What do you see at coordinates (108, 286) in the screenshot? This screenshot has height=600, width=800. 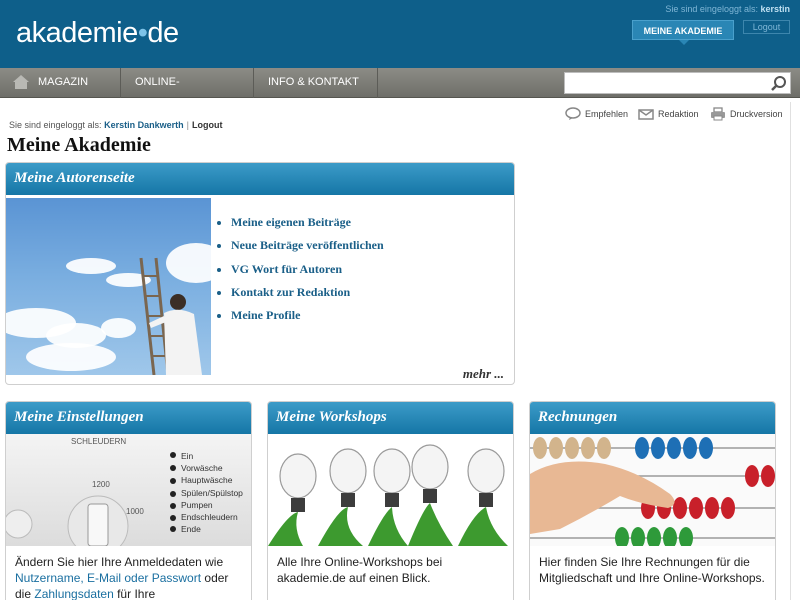 I see `ladder-sky-image` at bounding box center [108, 286].